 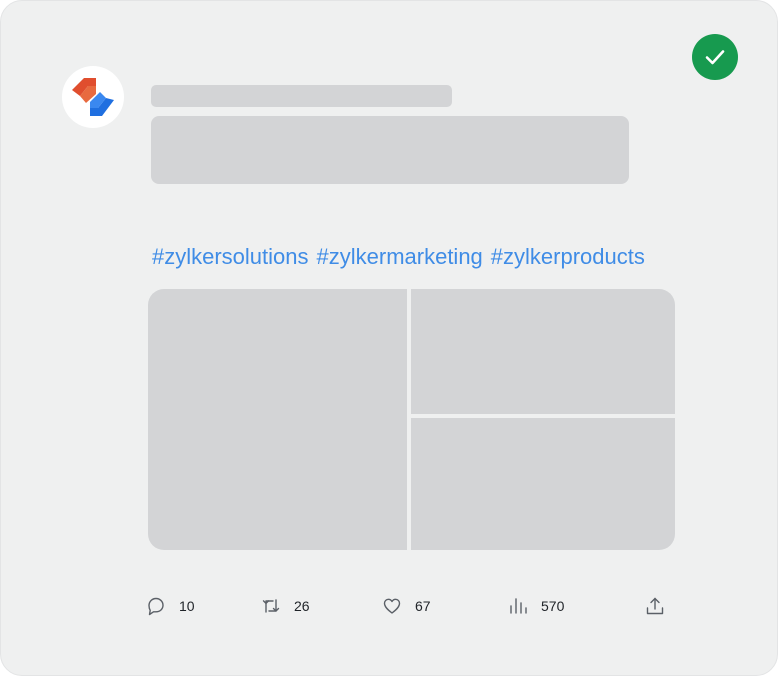 I want to click on views-count: 570, so click(x=553, y=606).